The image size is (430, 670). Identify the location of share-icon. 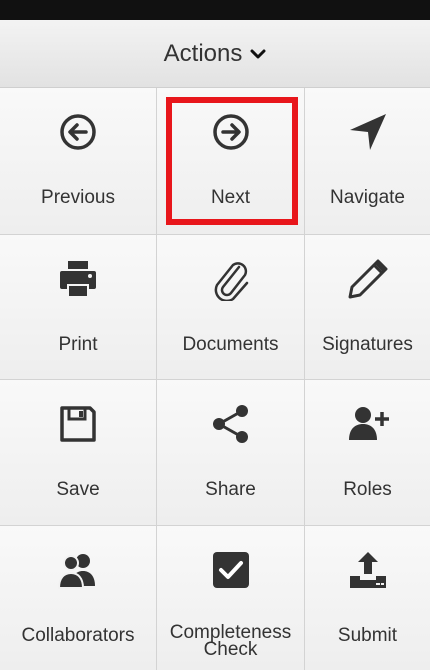
(231, 424).